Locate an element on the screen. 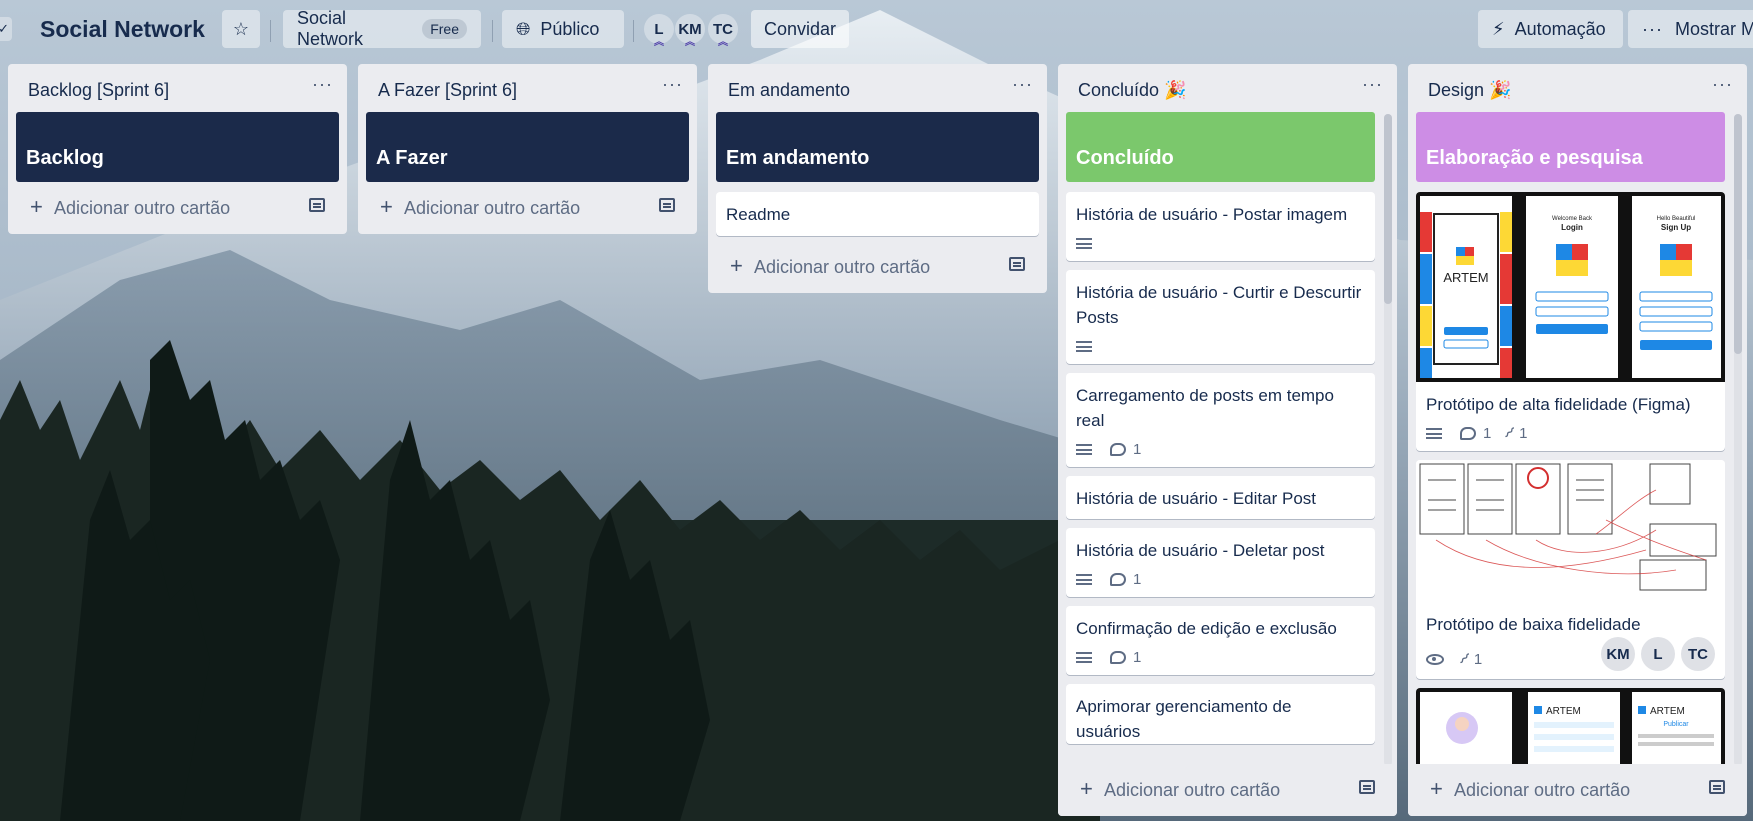 This screenshot has height=821, width=1753. member-avatar: TC ︽ is located at coordinates (723, 31).